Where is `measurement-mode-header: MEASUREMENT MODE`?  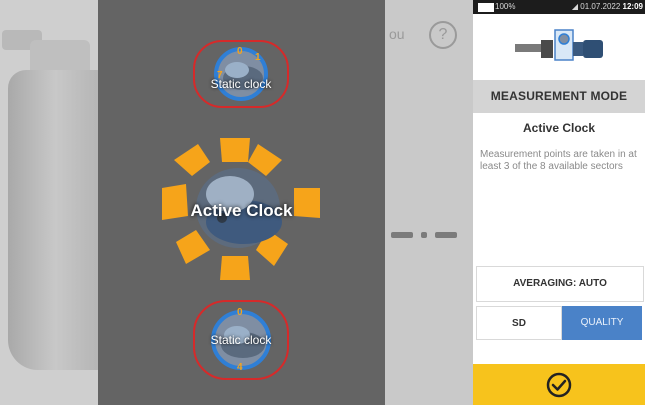
measurement-mode-header: MEASUREMENT MODE is located at coordinates (559, 96).